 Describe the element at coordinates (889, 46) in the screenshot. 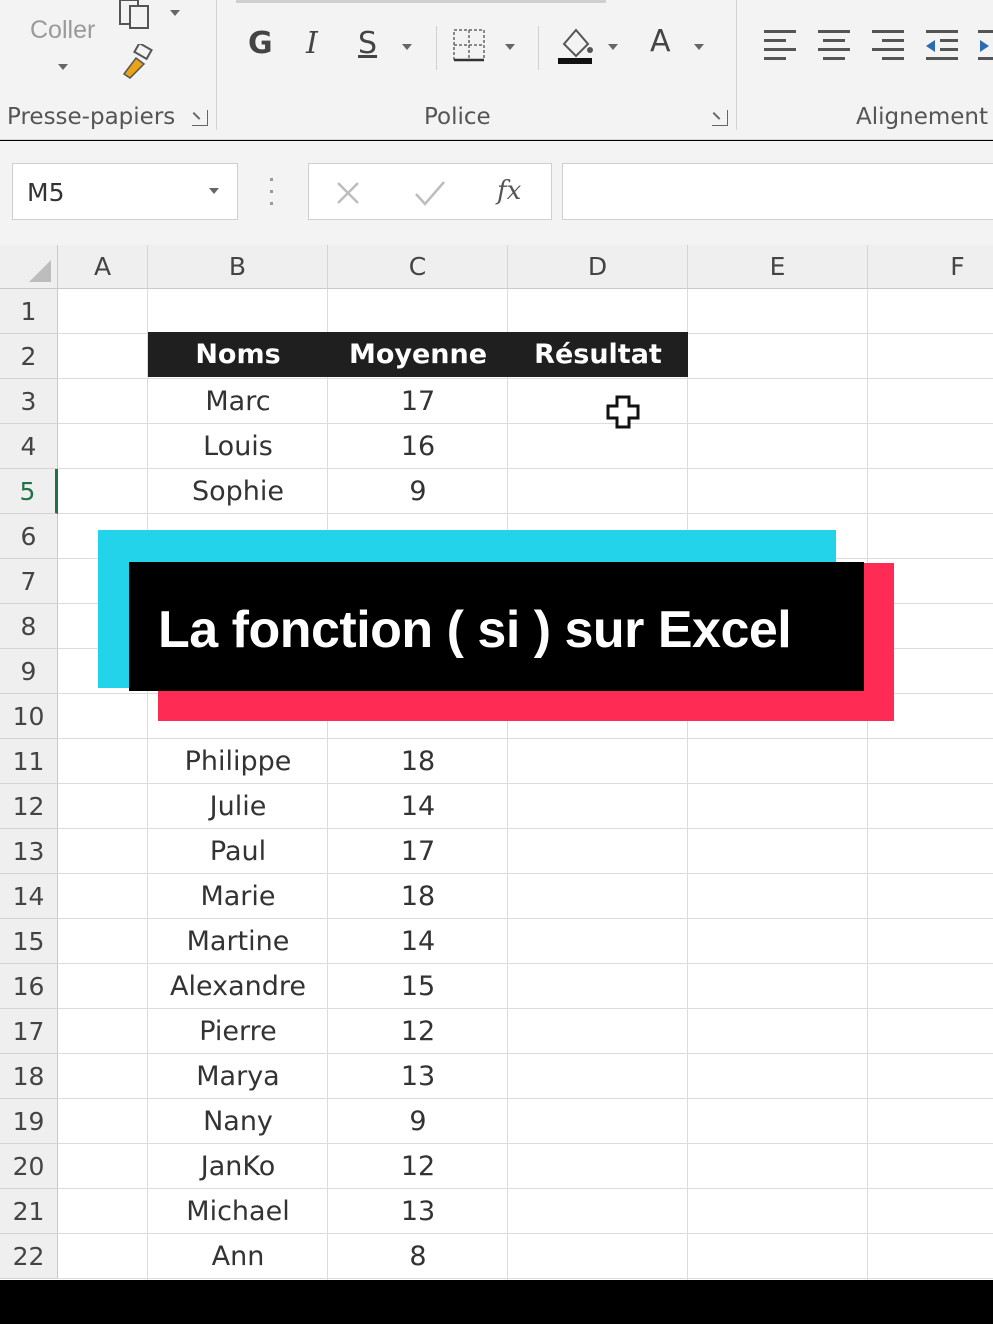

I see `align-right-icon` at that location.